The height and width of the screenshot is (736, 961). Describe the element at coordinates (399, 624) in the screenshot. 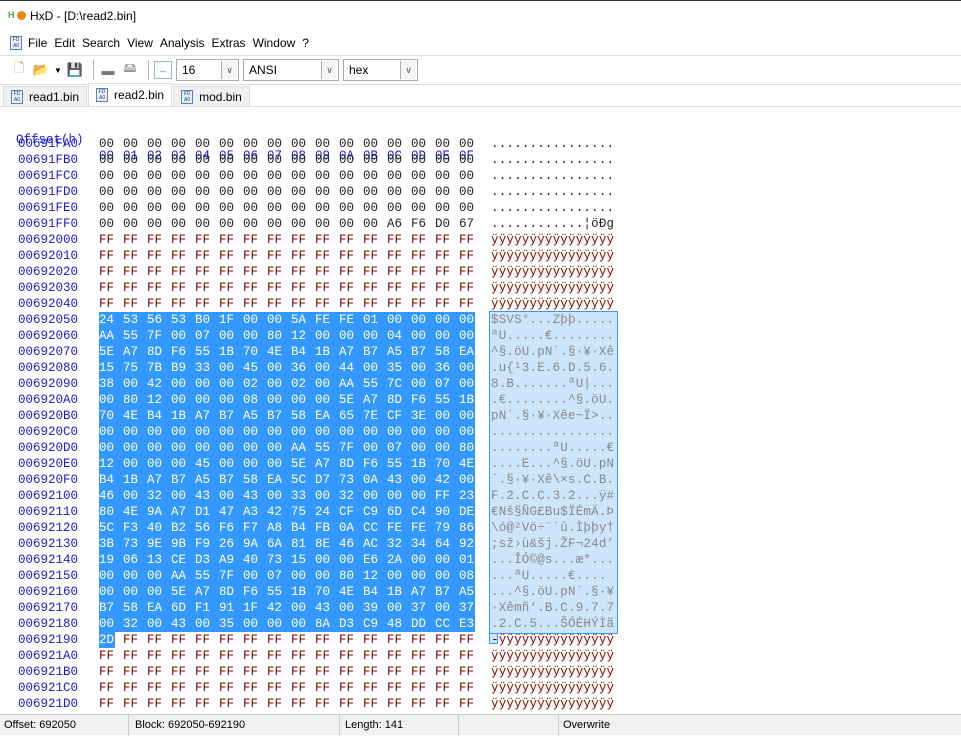

I see `selected-byte: 48` at that location.